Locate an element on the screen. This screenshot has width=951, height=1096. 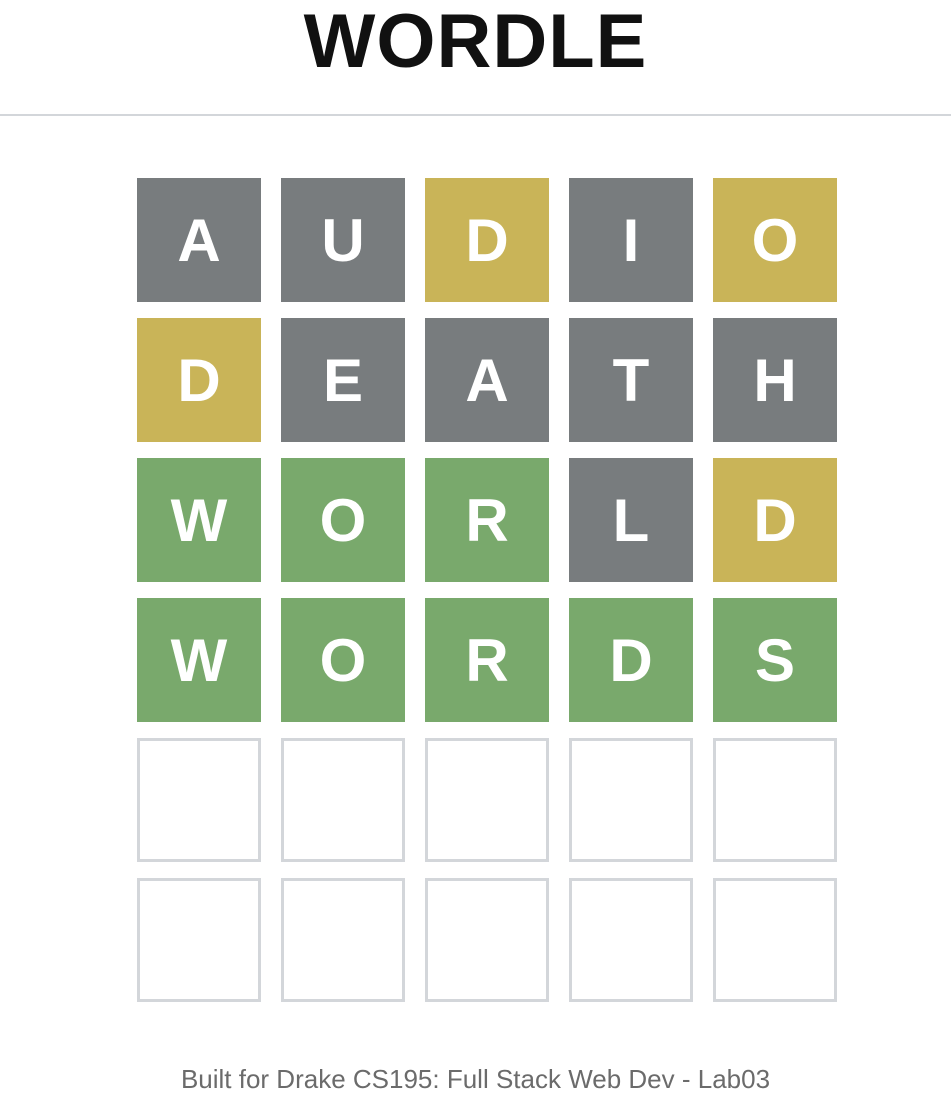
guess-row-1: A U D I O is located at coordinates (487, 240).